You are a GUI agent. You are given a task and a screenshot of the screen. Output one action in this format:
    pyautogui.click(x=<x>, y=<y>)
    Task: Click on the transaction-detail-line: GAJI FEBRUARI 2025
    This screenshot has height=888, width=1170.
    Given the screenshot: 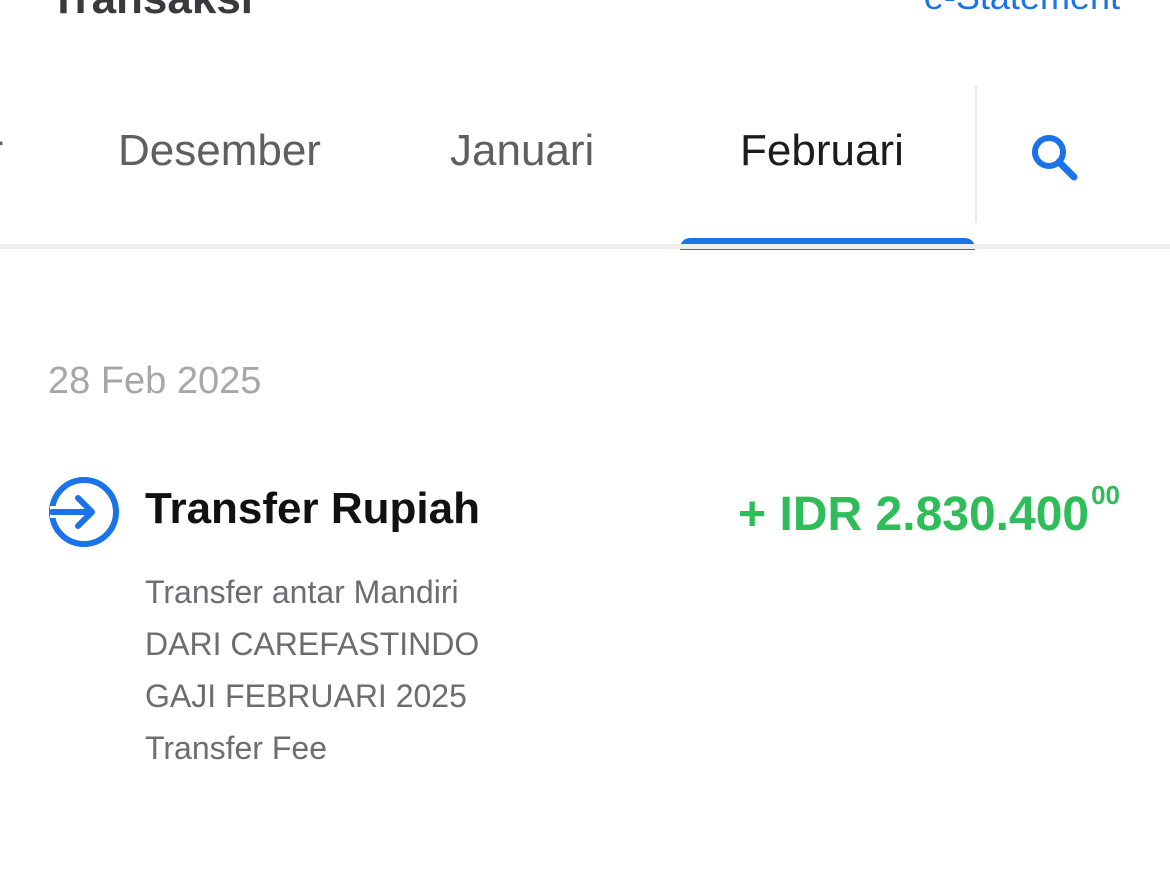 What is the action you would take?
    pyautogui.click(x=306, y=696)
    